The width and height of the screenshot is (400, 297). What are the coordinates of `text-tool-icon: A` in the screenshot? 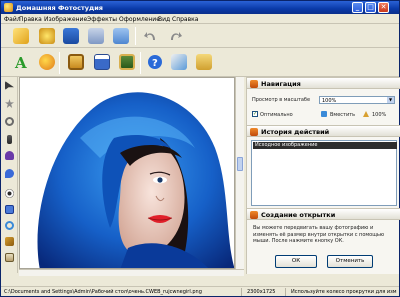 It's located at (21, 62).